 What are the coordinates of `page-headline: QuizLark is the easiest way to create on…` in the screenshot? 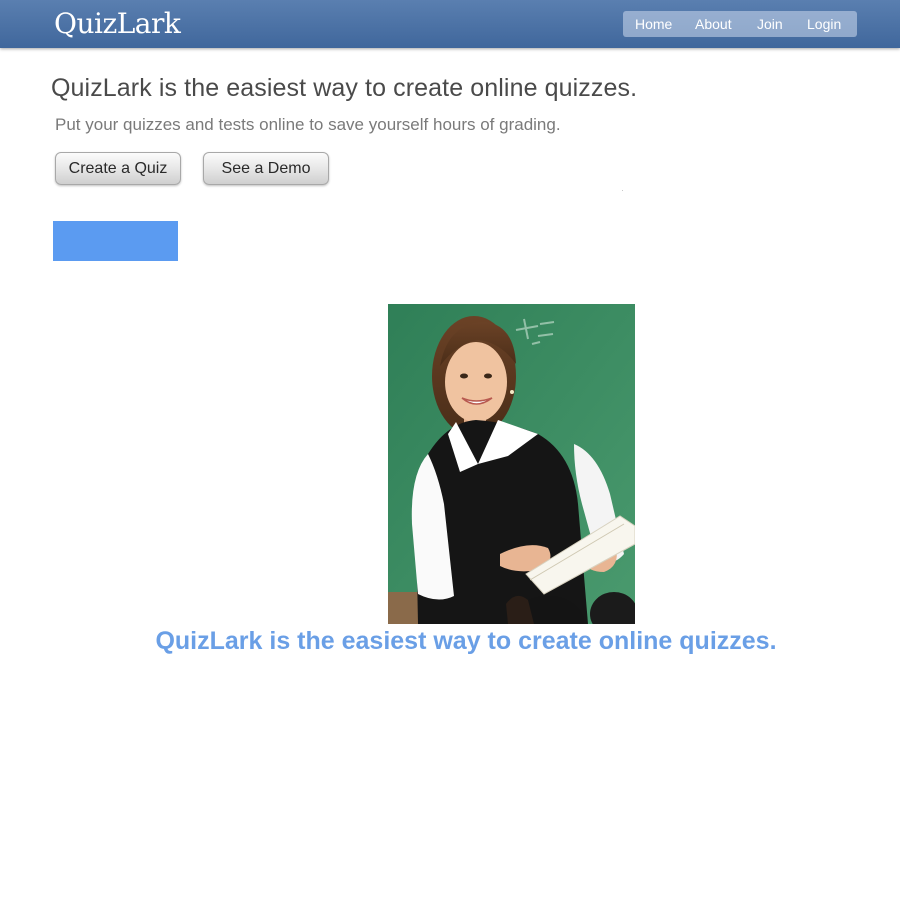 It's located at (344, 88).